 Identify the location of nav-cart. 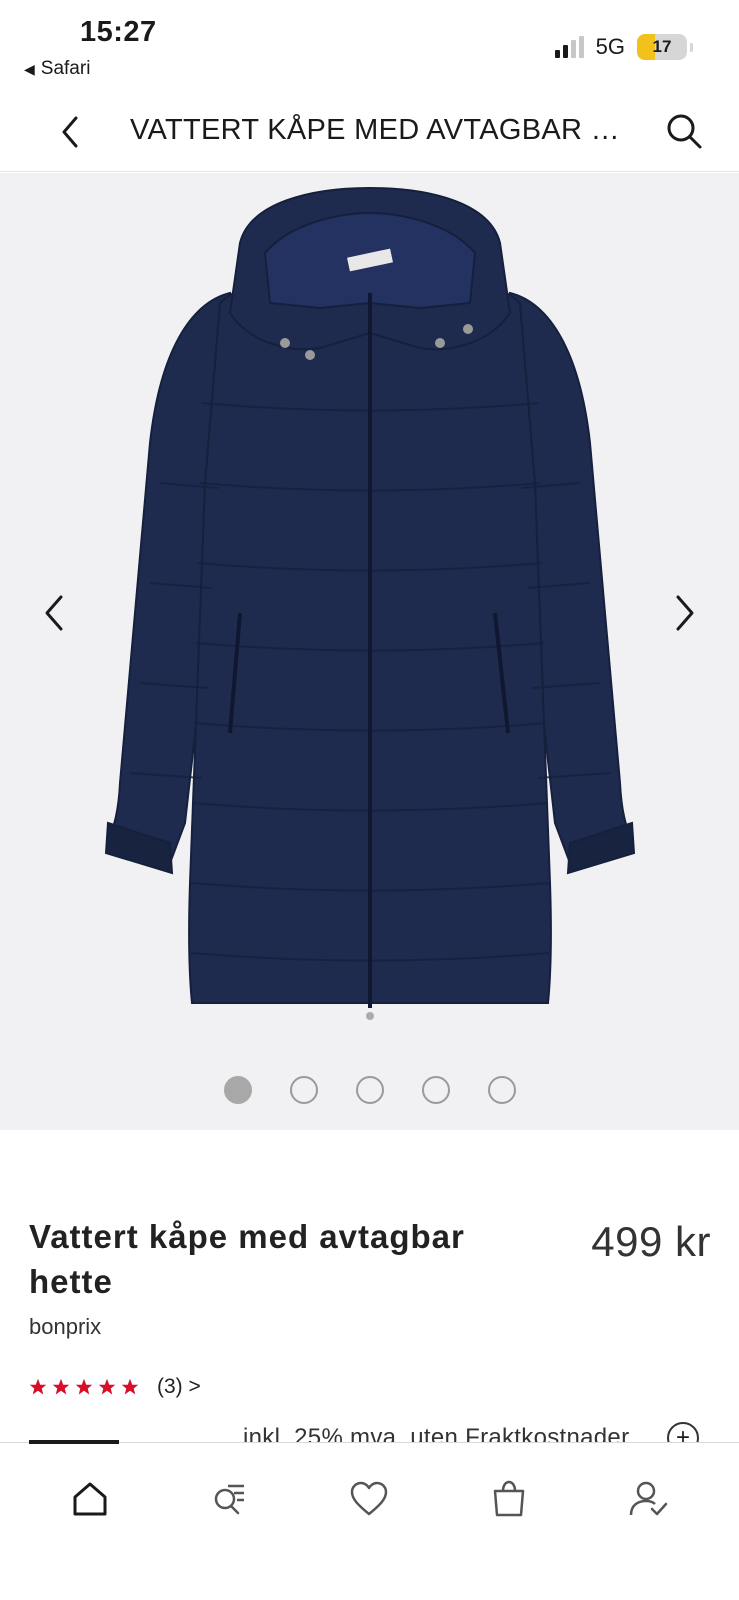
(509, 1499).